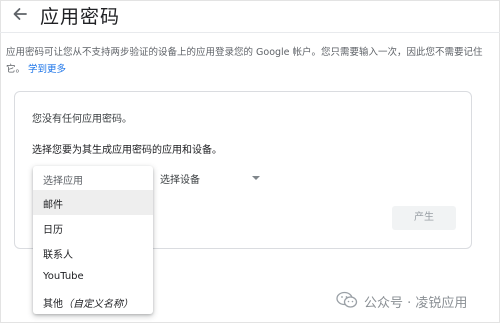  What do you see at coordinates (93, 178) in the screenshot?
I see `app-select-header: 选择应用` at bounding box center [93, 178].